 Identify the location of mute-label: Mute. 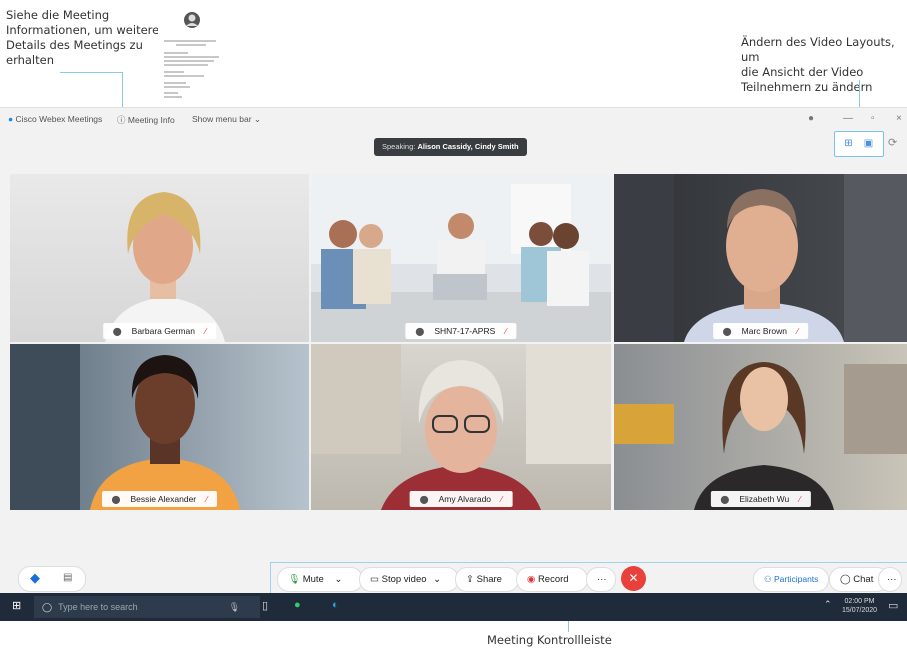
(313, 579).